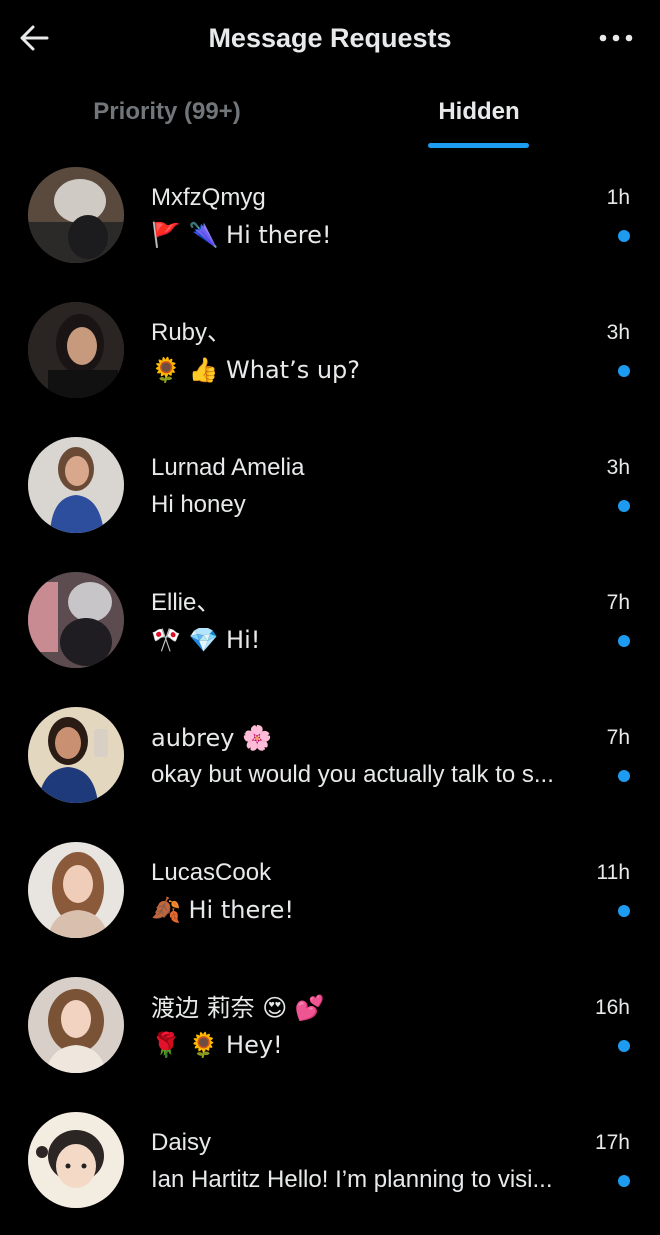 This screenshot has width=660, height=1235. Describe the element at coordinates (217, 1045) in the screenshot. I see `message-preview: 🌹 🌻 Hey!` at that location.